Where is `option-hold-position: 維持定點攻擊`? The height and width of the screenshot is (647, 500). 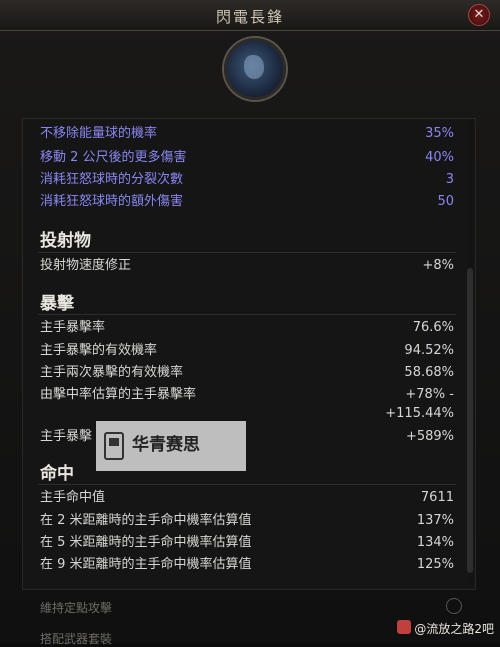 option-hold-position: 維持定點攻擊 is located at coordinates (76, 607).